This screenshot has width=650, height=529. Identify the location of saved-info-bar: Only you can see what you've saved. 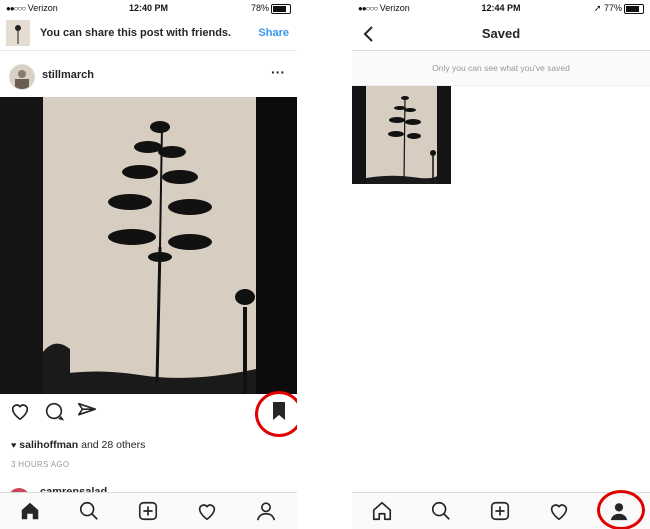
(501, 68).